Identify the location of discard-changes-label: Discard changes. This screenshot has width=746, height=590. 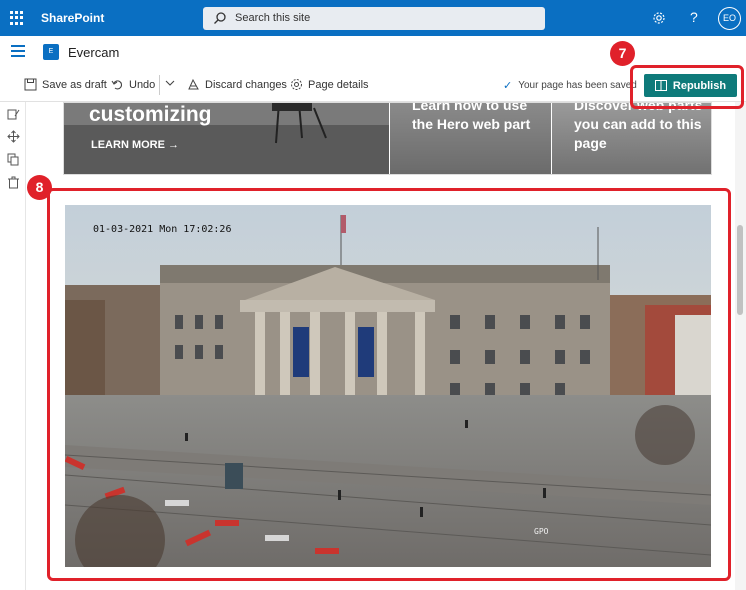
(246, 84).